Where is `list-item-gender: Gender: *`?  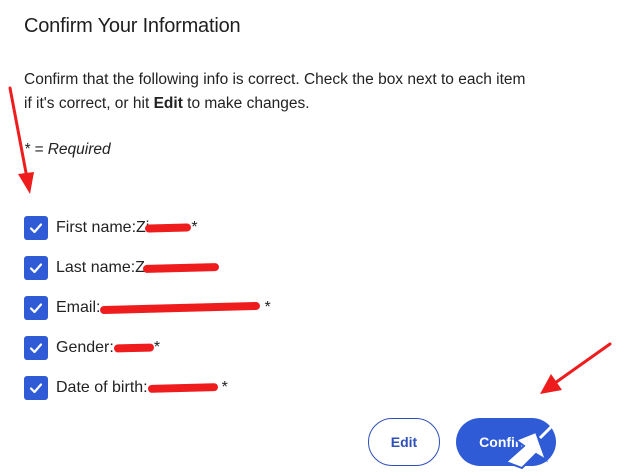
list-item-gender: Gender: * is located at coordinates (147, 348).